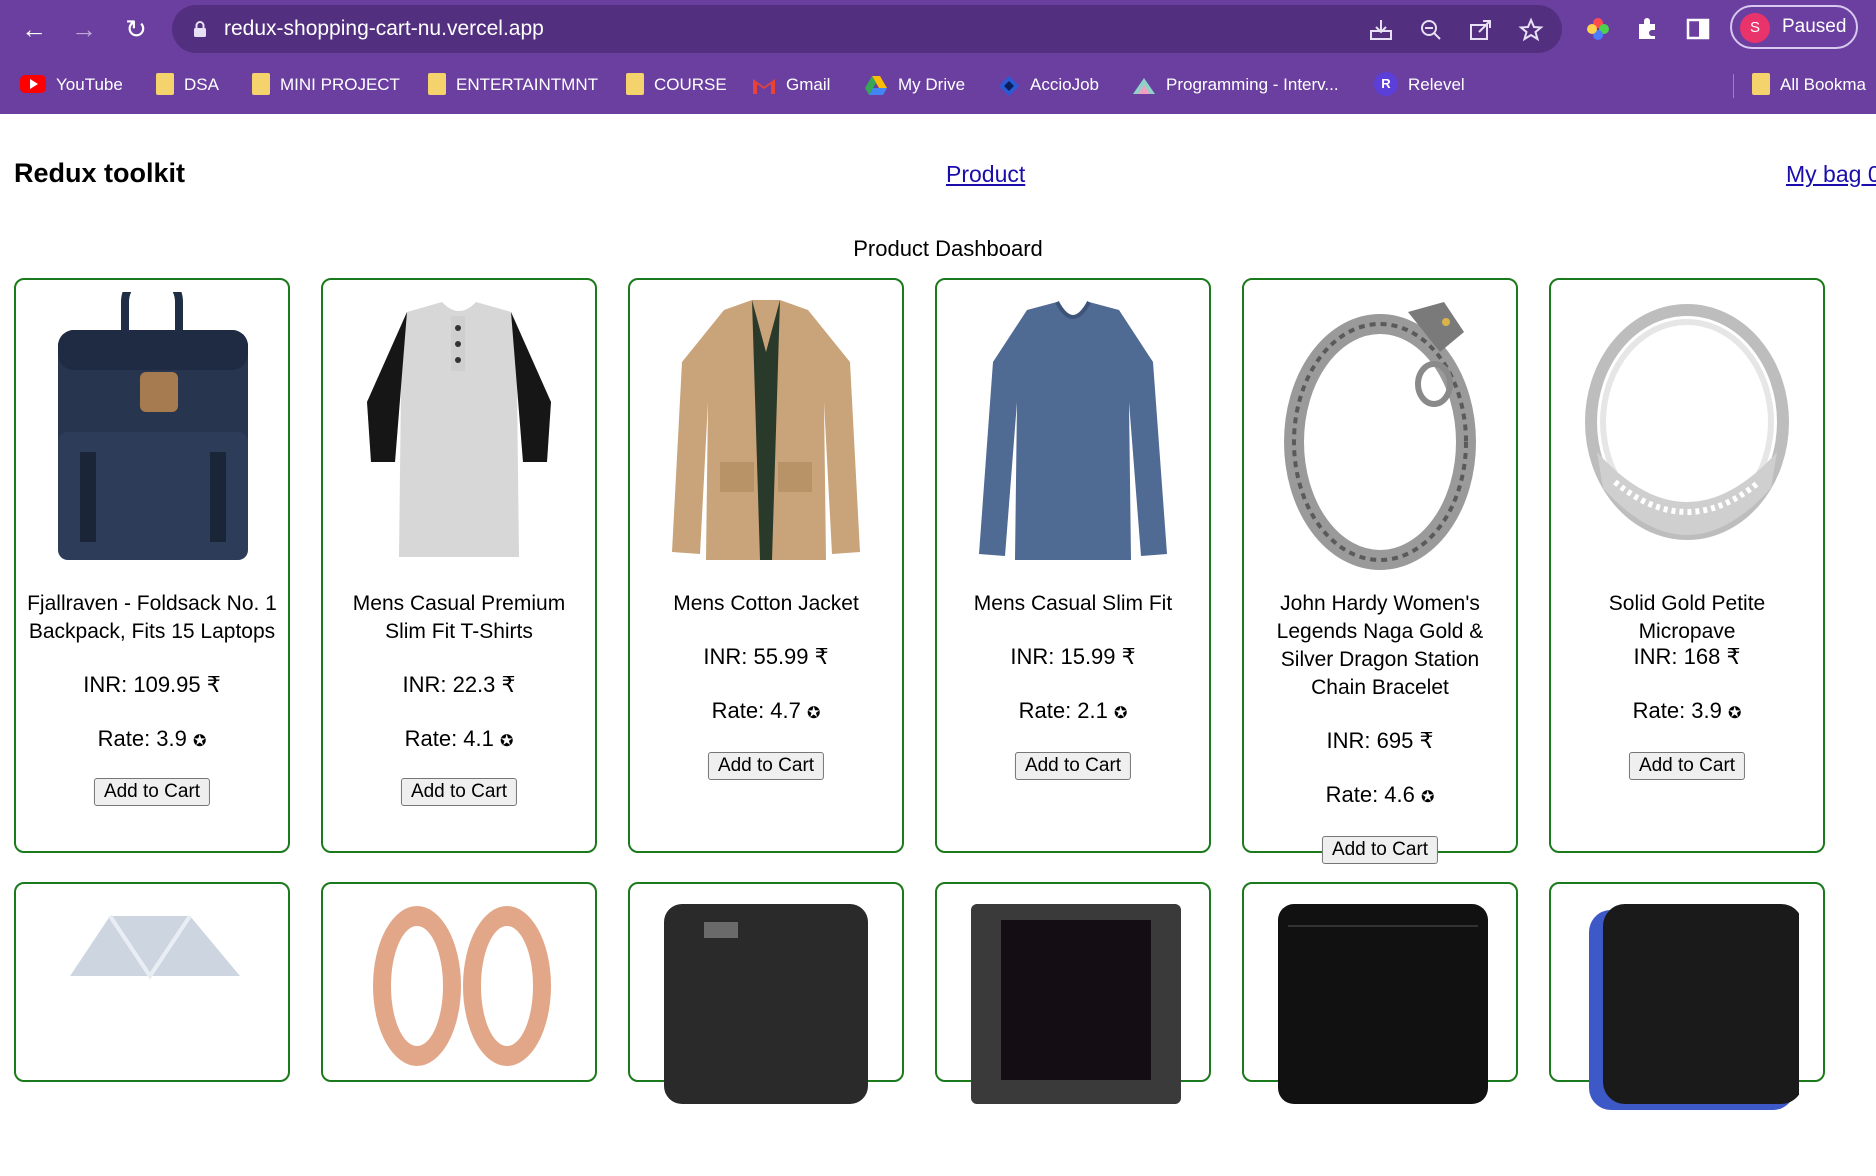 The height and width of the screenshot is (1176, 1876). What do you see at coordinates (34, 29) in the screenshot?
I see `back-arrow-icon: ←` at bounding box center [34, 29].